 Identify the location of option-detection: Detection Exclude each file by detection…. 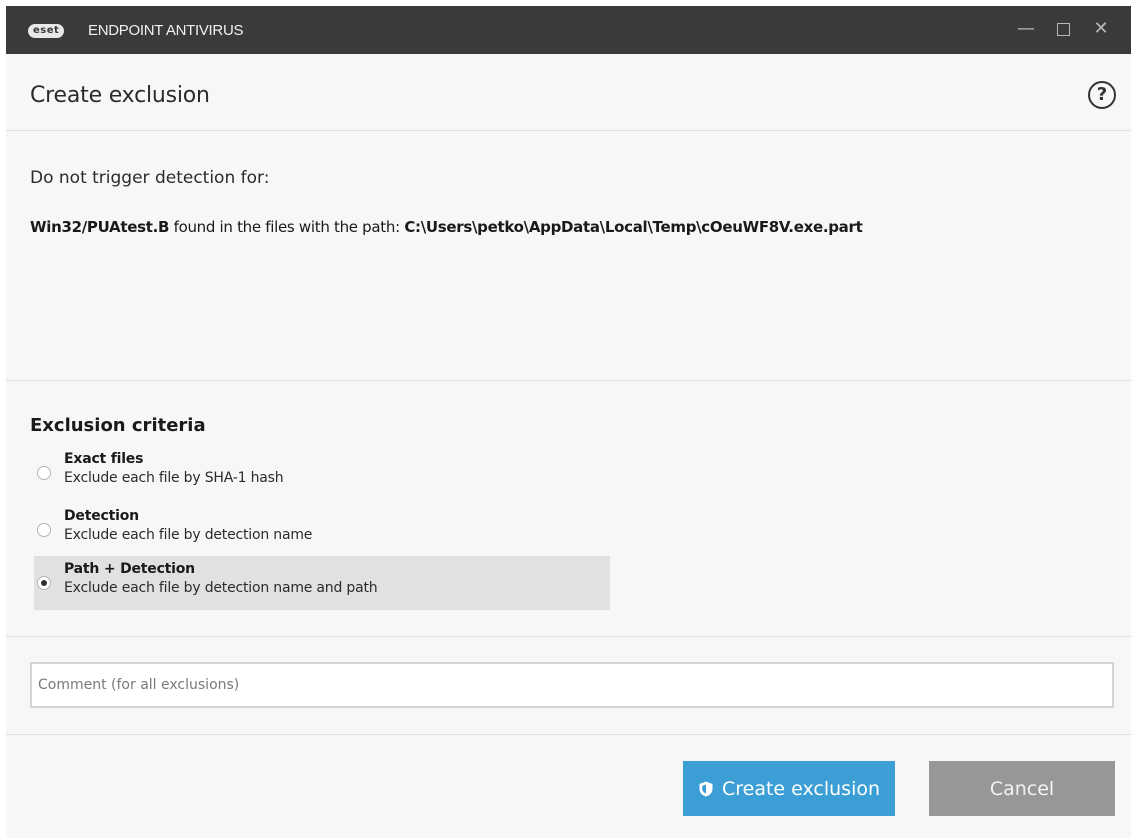
(322, 530).